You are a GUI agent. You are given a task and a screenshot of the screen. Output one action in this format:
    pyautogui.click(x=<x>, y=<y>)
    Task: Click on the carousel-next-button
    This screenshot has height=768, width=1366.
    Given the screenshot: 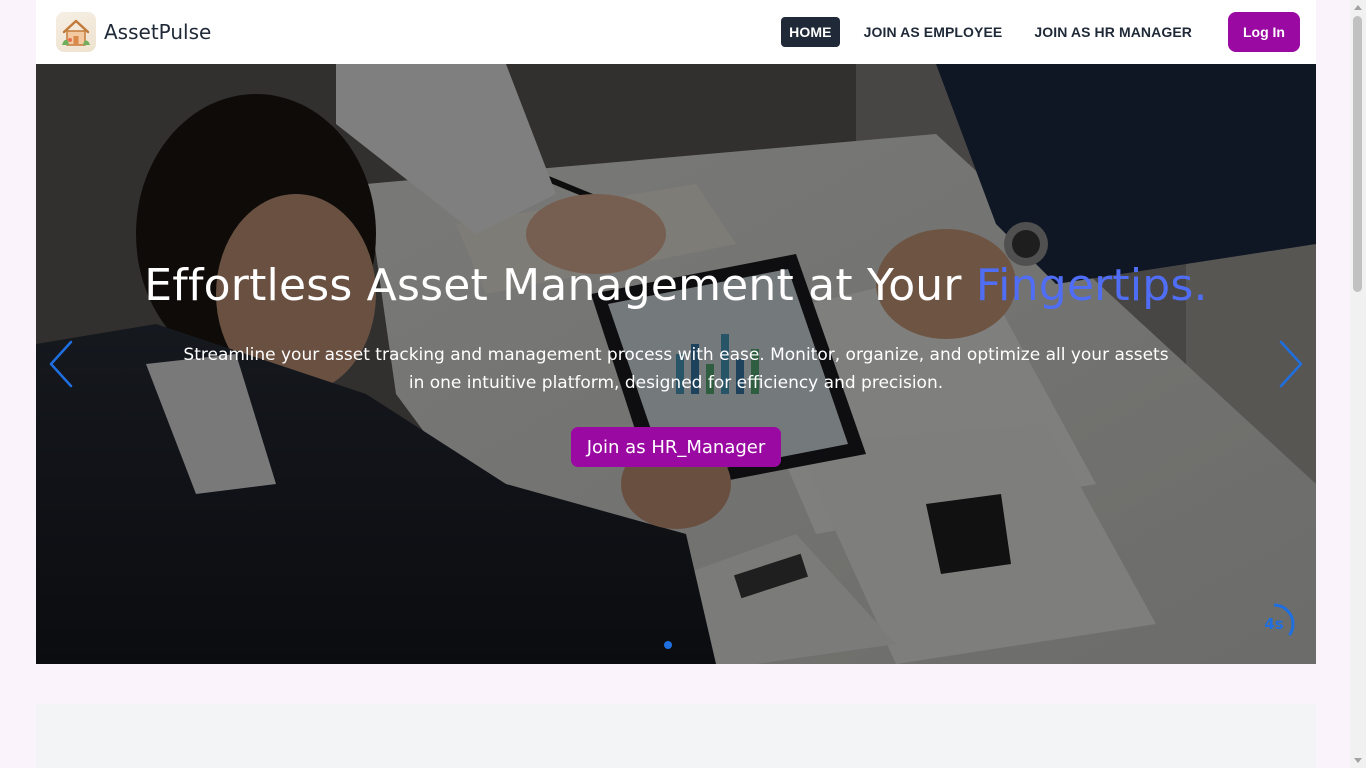 What is the action you would take?
    pyautogui.click(x=1291, y=364)
    